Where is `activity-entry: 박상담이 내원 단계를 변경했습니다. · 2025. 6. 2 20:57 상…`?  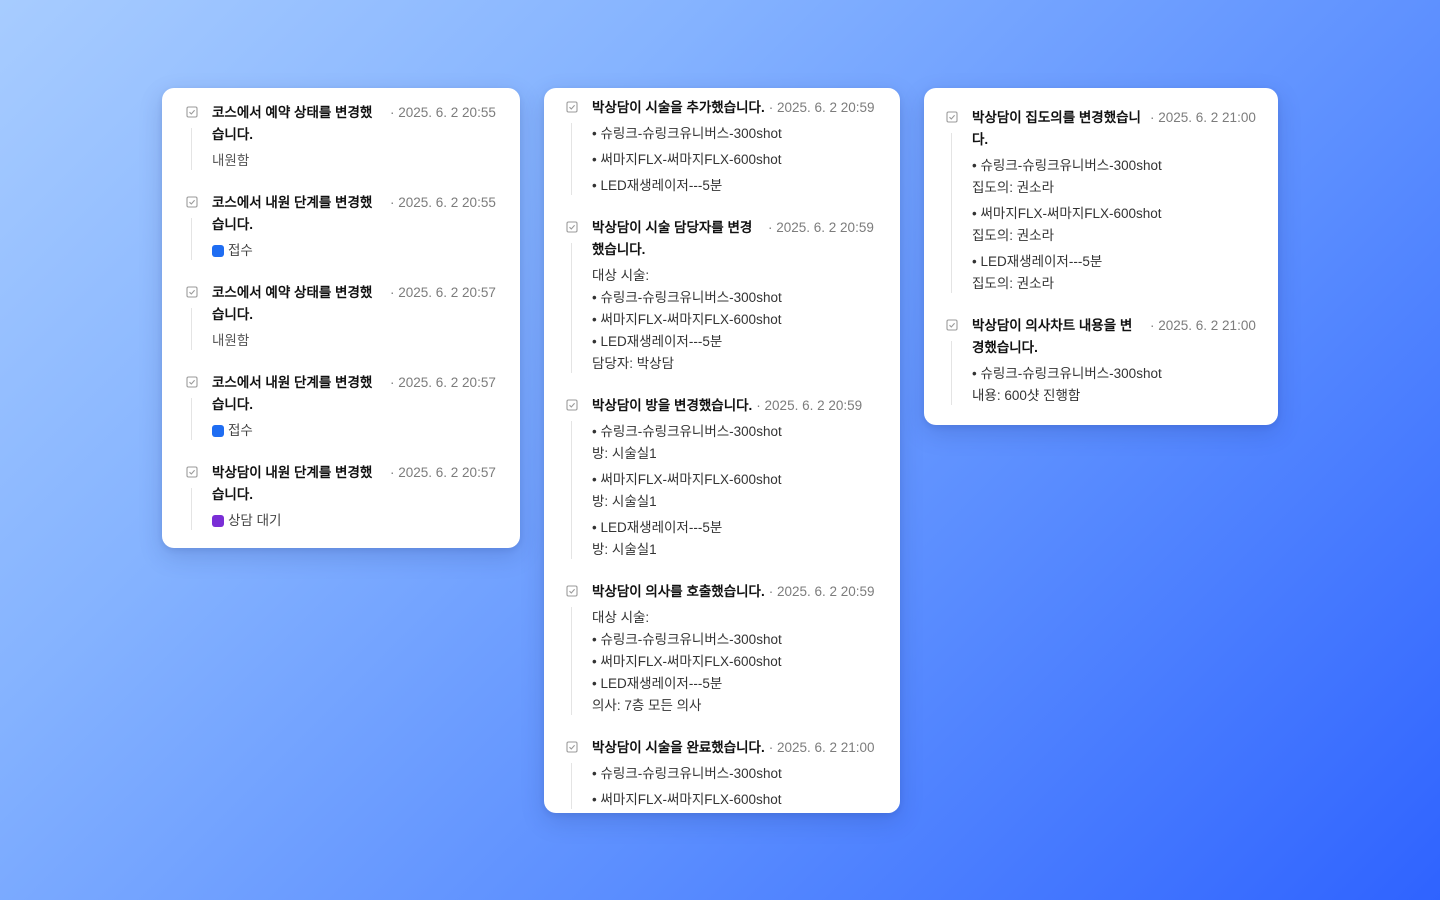
activity-entry: 박상담이 내원 단계를 변경했습니다. · 2025. 6. 2 20:57 상… is located at coordinates (353, 497).